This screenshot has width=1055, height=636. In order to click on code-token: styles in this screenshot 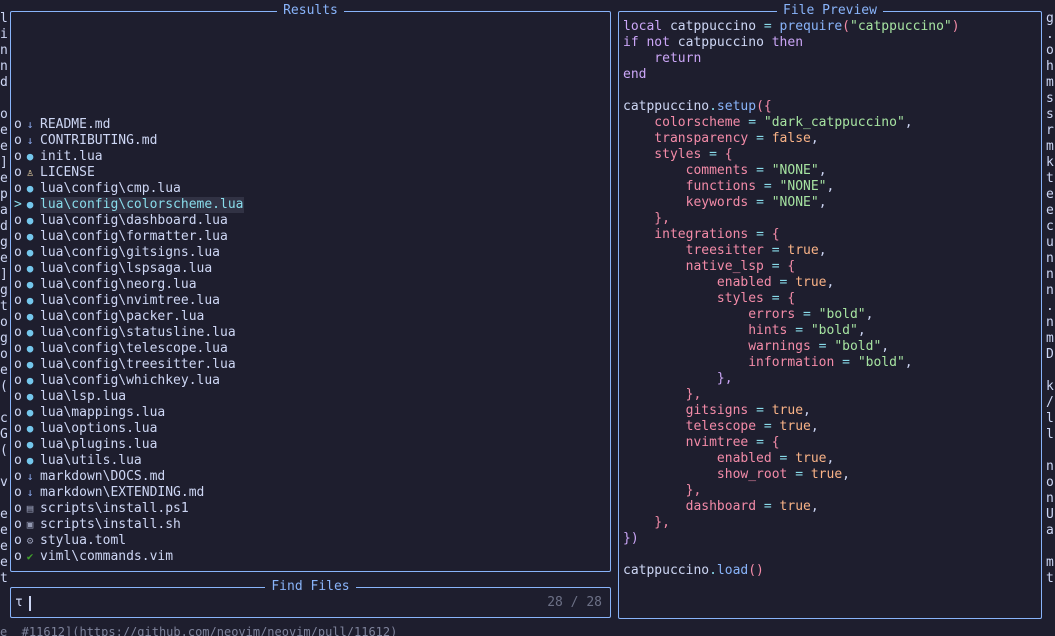, I will do `click(697, 298)`.